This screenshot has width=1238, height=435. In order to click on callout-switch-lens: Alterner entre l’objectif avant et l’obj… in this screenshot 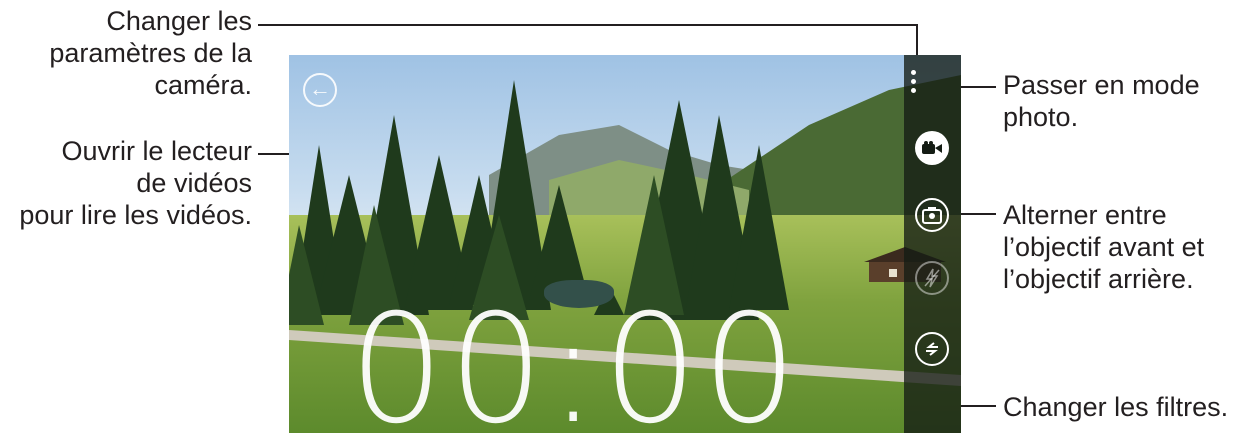, I will do `click(1104, 247)`.